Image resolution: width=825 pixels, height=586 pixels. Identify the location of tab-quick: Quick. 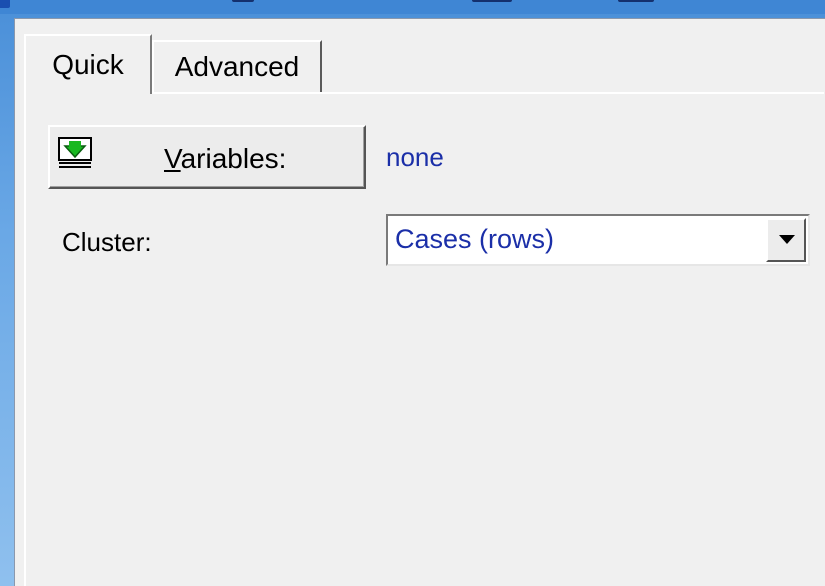
(88, 64).